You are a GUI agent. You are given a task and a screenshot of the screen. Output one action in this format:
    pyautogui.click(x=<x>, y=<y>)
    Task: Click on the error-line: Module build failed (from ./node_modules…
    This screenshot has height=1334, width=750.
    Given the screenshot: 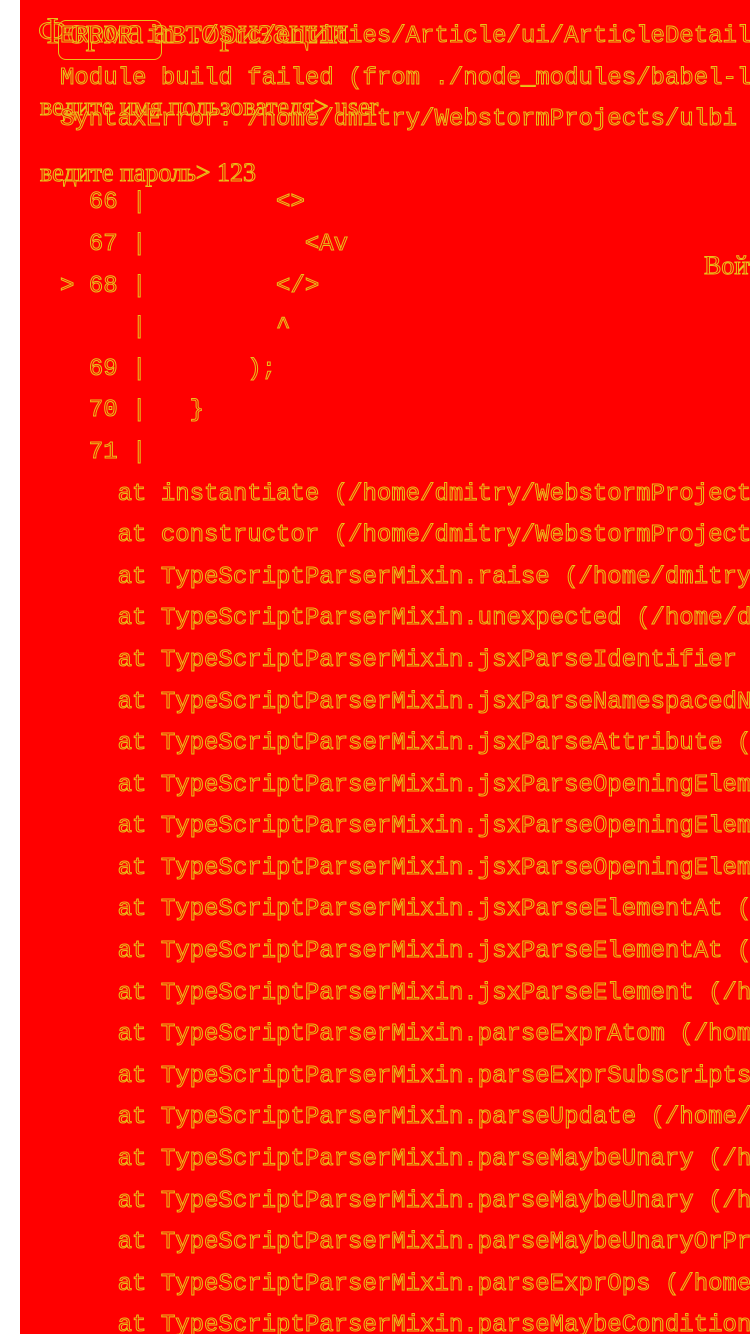 What is the action you would take?
    pyautogui.click(x=404, y=78)
    